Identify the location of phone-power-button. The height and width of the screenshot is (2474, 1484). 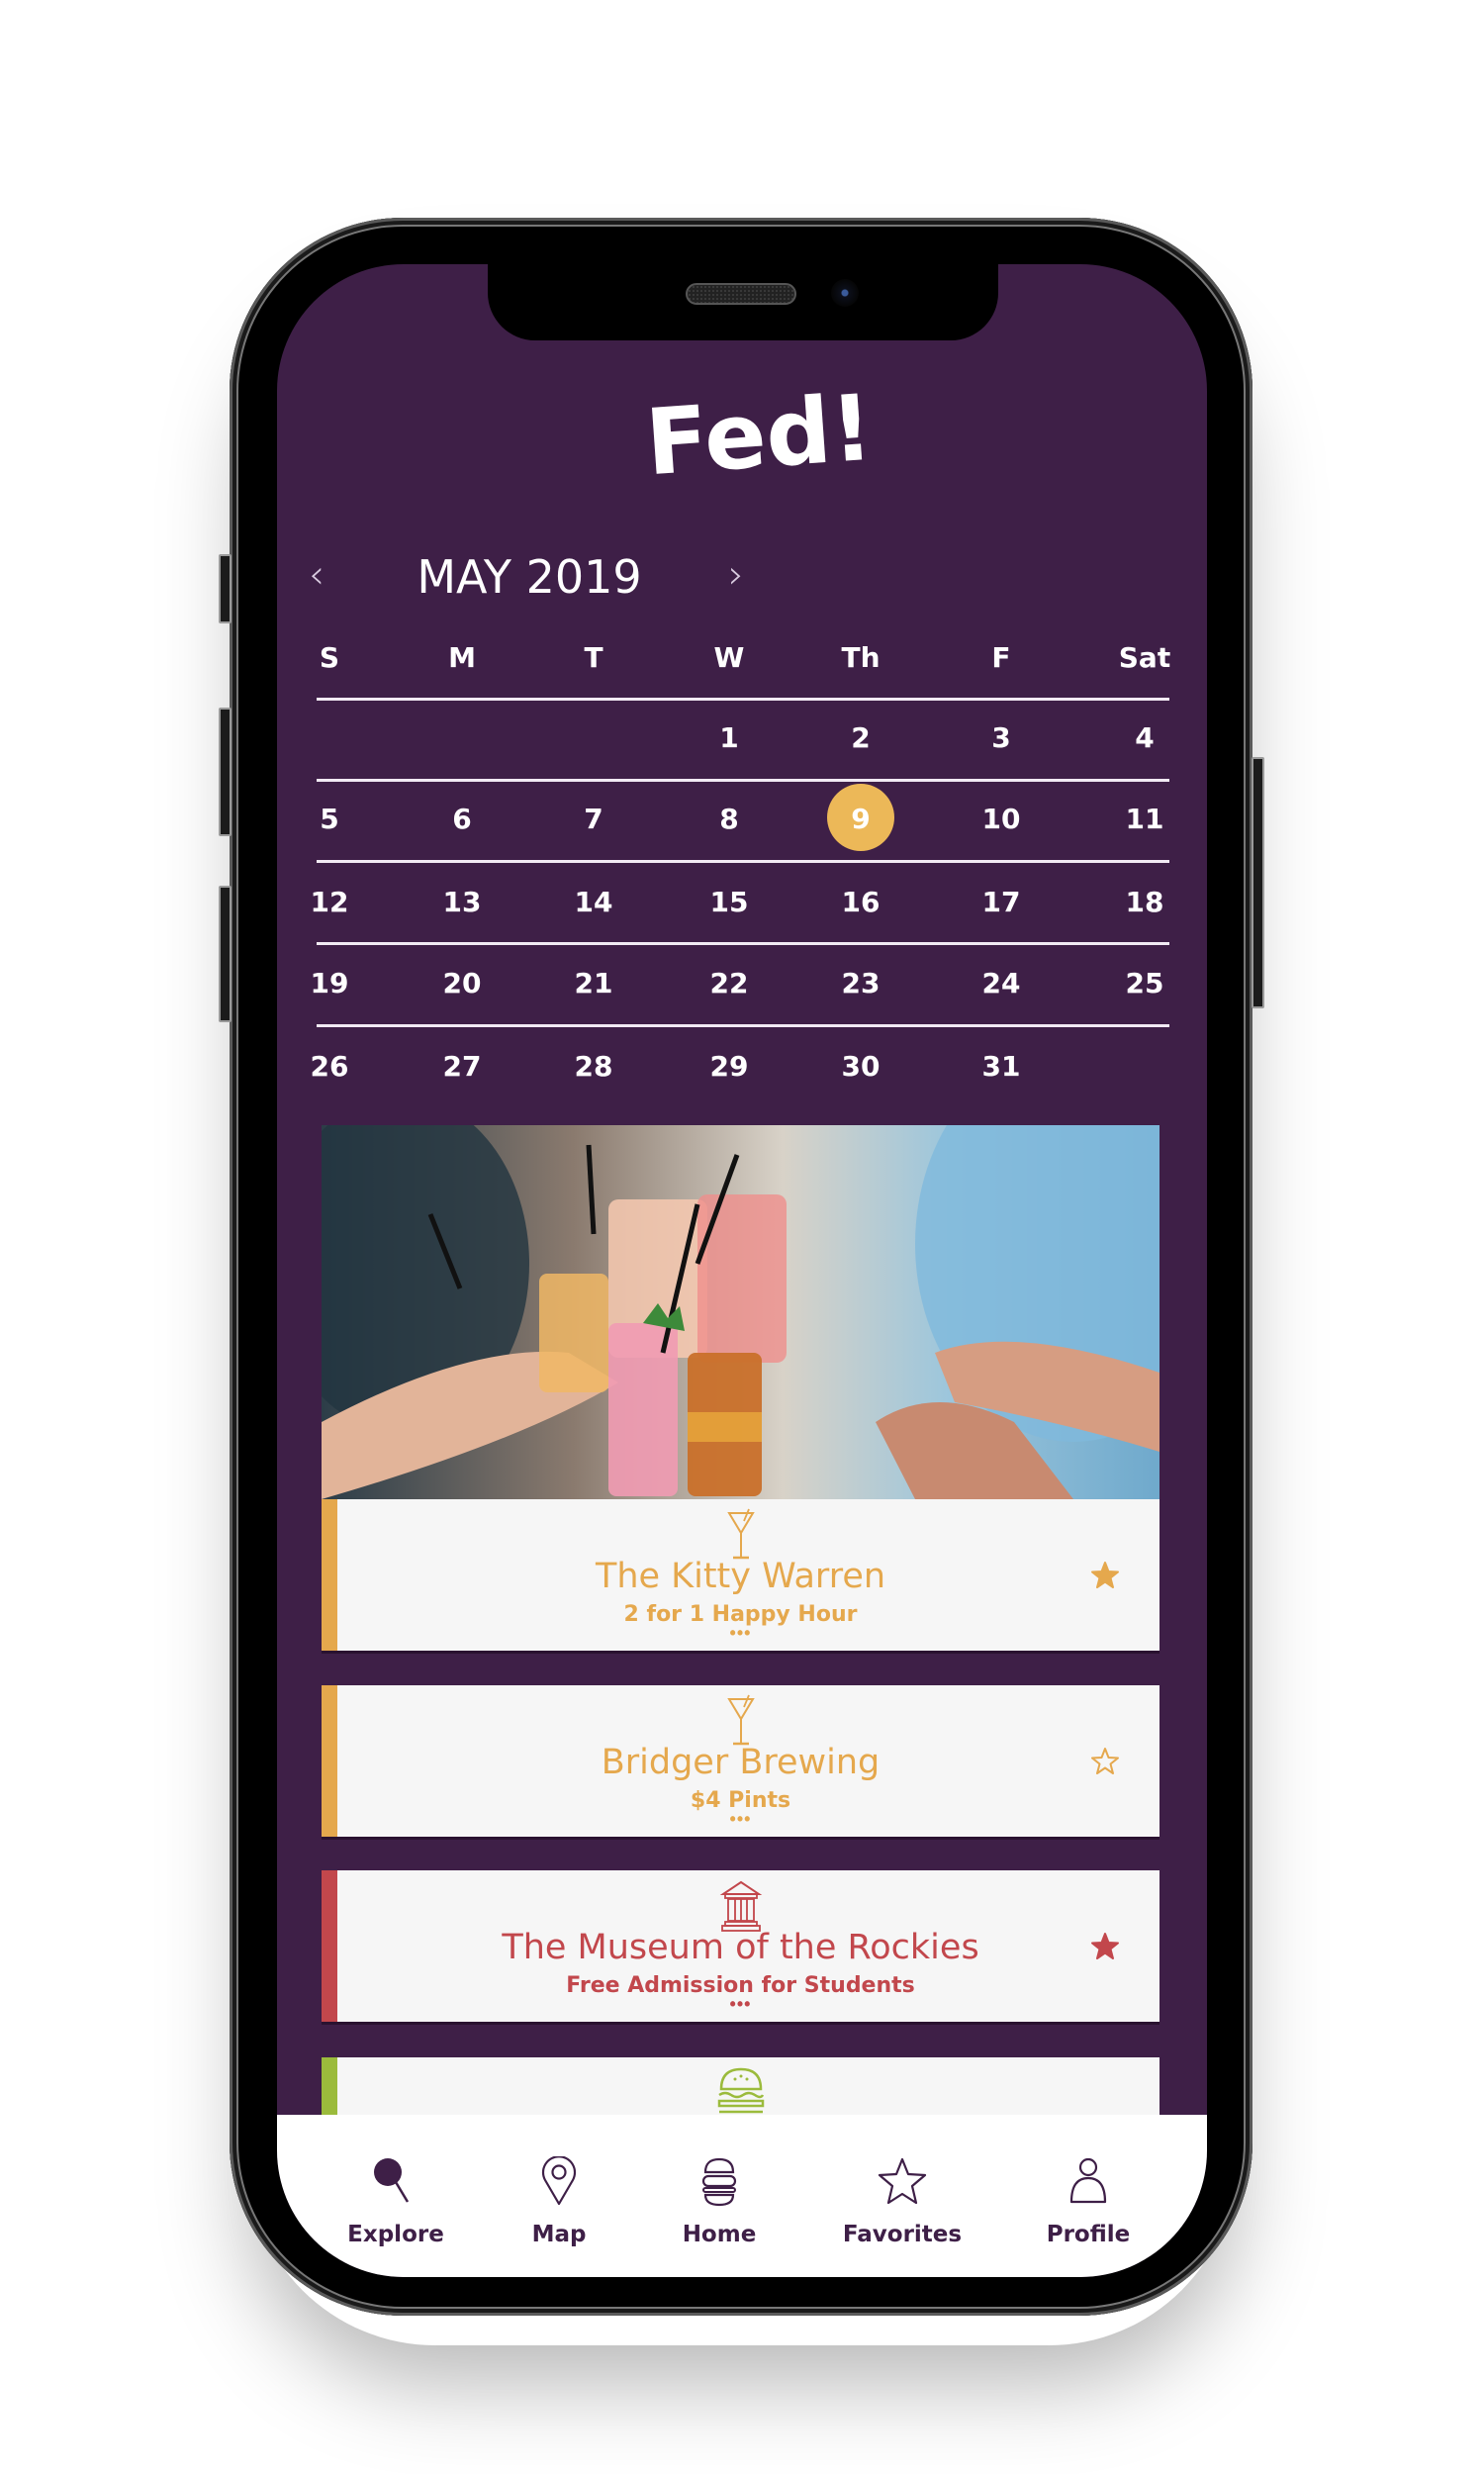
(1258, 883).